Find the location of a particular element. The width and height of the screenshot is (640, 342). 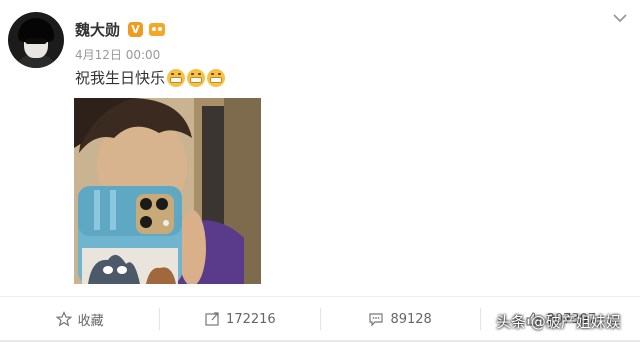

avatar-sunglasses is located at coordinates (36, 41).